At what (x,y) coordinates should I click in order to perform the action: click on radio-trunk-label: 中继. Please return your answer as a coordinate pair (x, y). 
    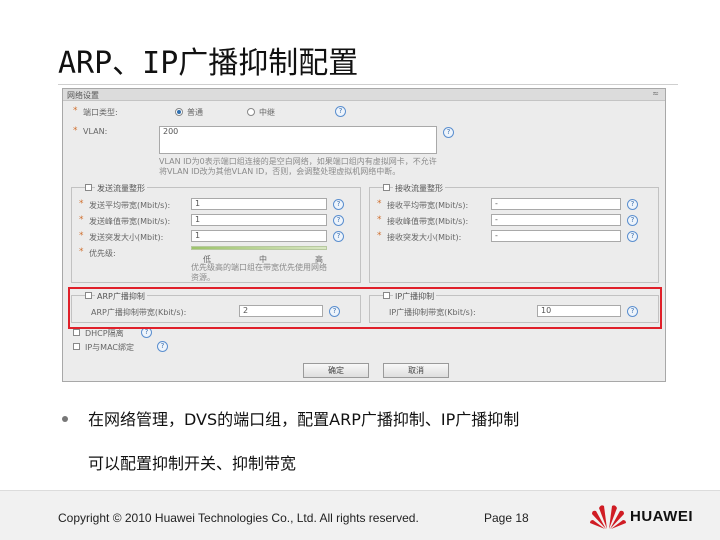
    Looking at the image, I should click on (267, 112).